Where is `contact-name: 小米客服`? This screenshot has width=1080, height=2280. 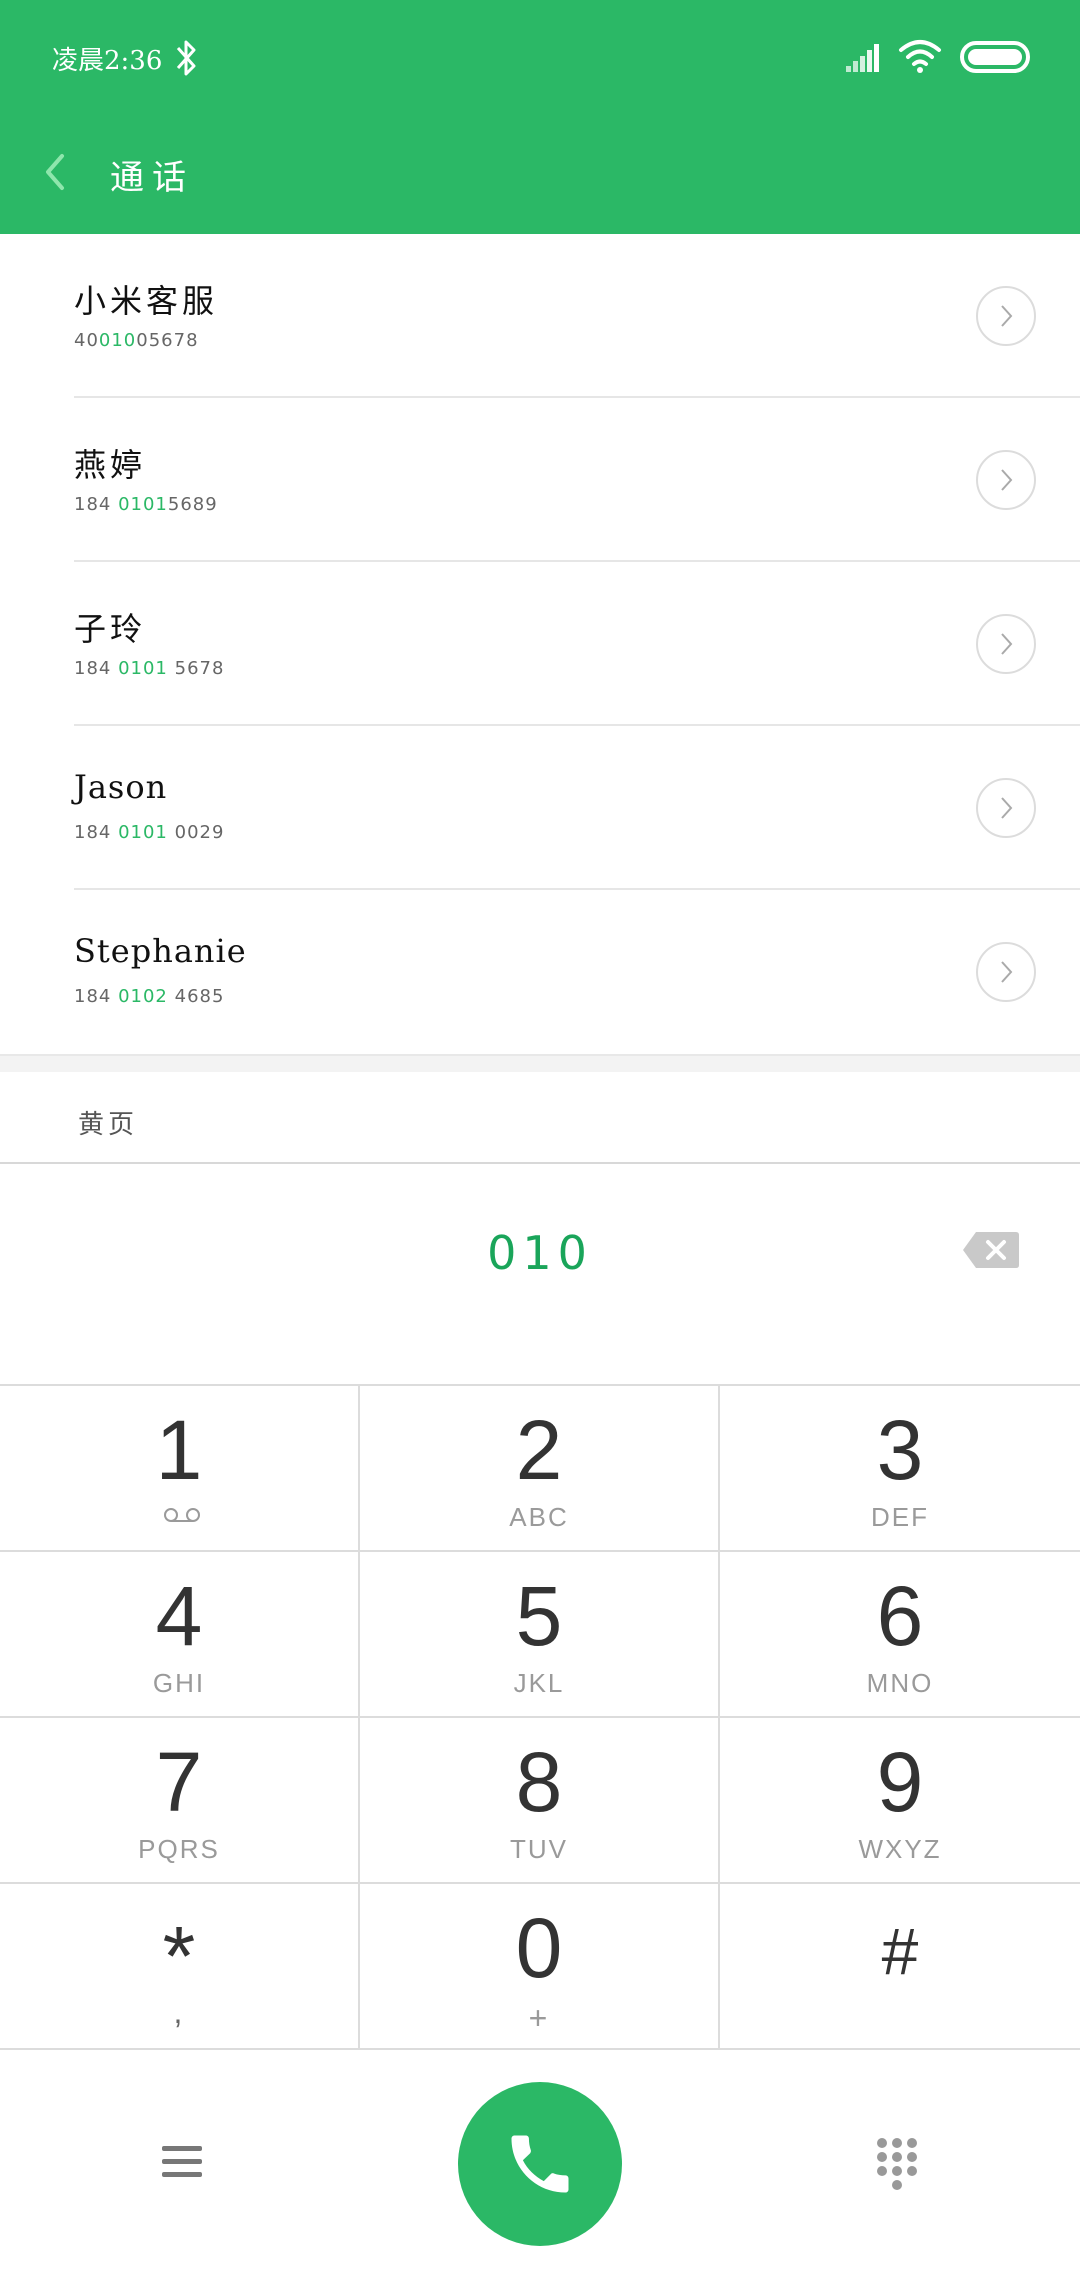
contact-name: 小米客服 is located at coordinates (146, 301).